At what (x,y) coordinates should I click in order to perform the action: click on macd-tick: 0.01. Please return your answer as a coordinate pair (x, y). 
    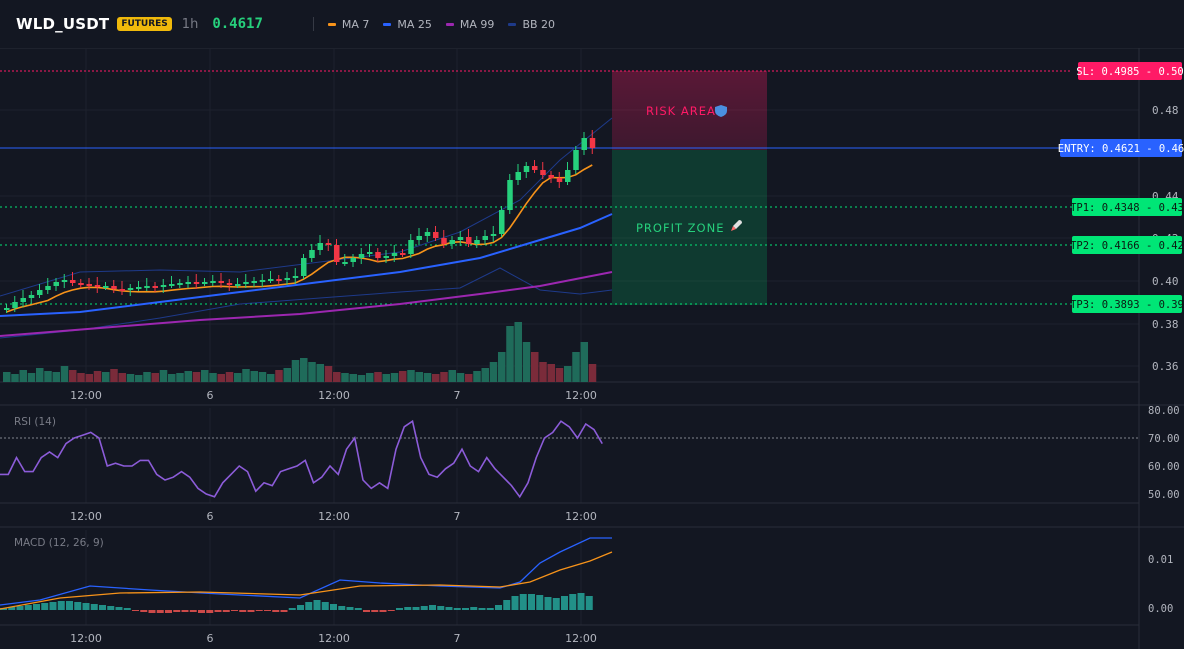
    Looking at the image, I should click on (1160, 560).